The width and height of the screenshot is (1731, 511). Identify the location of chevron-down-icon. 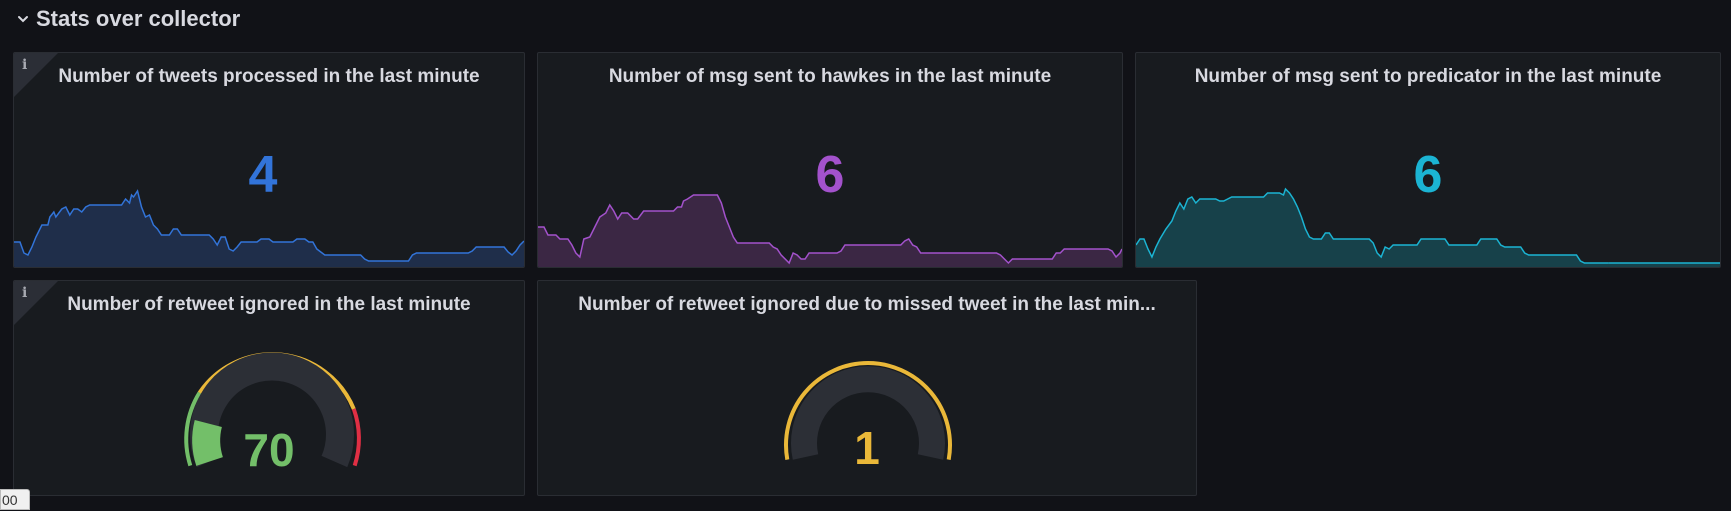
(23, 19).